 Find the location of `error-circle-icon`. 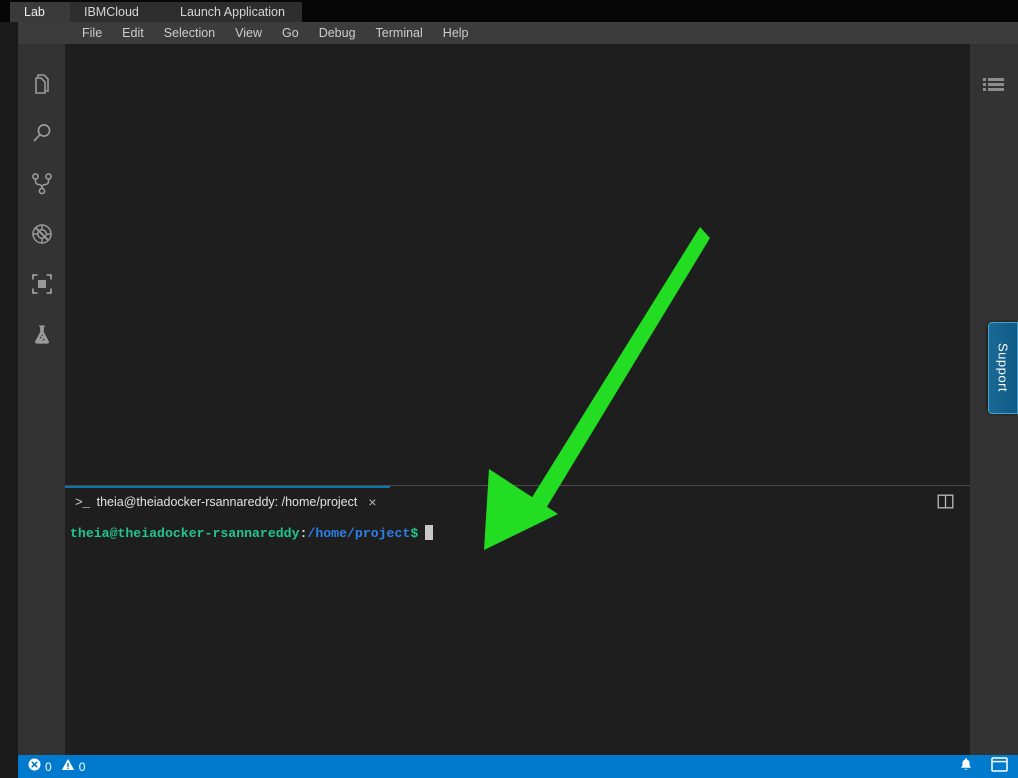

error-circle-icon is located at coordinates (34, 767).